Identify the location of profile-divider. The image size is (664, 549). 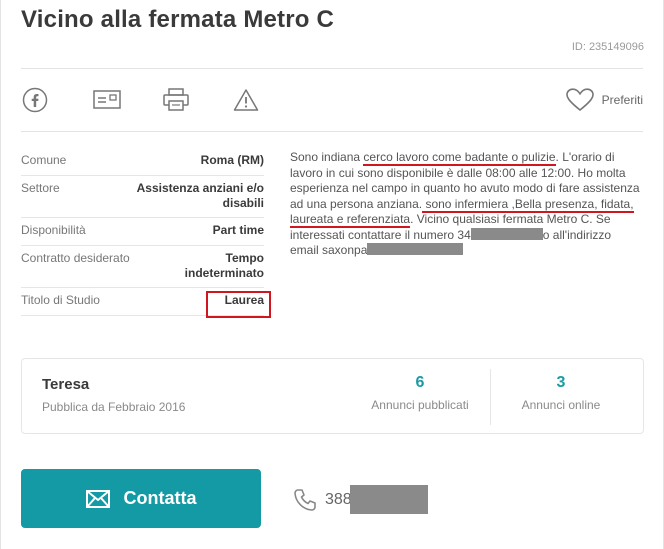
(490, 397).